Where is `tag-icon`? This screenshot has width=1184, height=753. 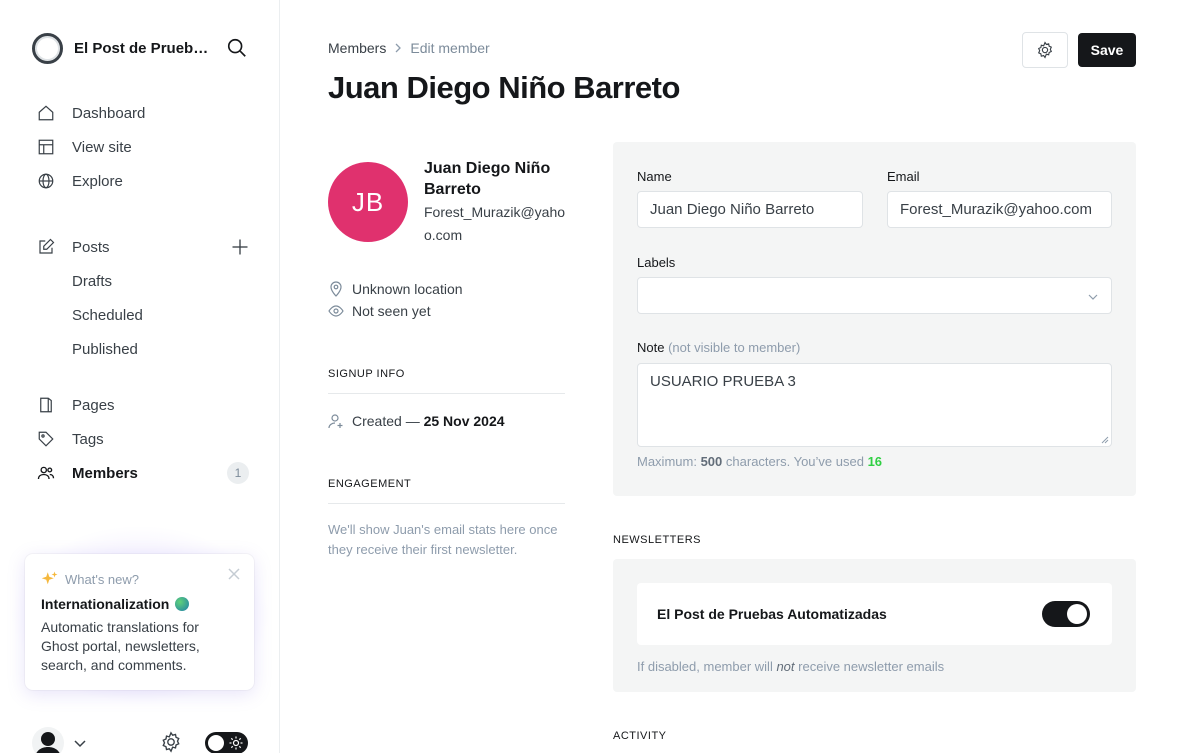 tag-icon is located at coordinates (46, 439).